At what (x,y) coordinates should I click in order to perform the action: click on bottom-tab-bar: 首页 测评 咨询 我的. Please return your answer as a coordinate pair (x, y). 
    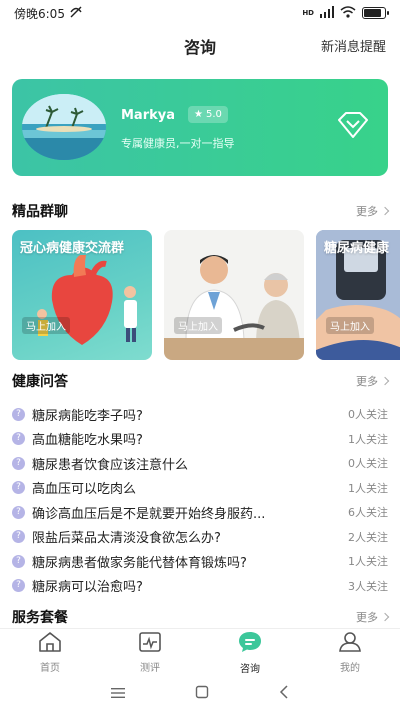
    Looking at the image, I should click on (200, 652).